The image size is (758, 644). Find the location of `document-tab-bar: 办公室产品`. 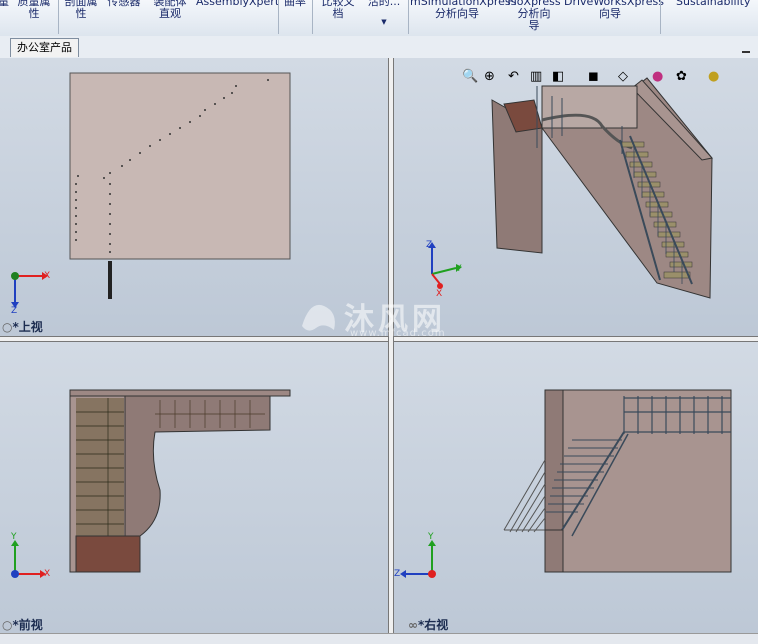

document-tab-bar: 办公室产品 is located at coordinates (379, 47).